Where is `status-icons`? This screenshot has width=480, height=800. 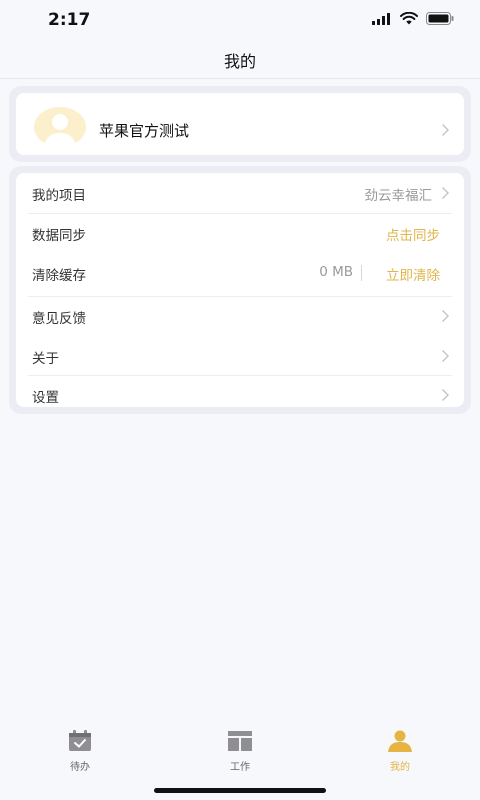
status-icons is located at coordinates (413, 18).